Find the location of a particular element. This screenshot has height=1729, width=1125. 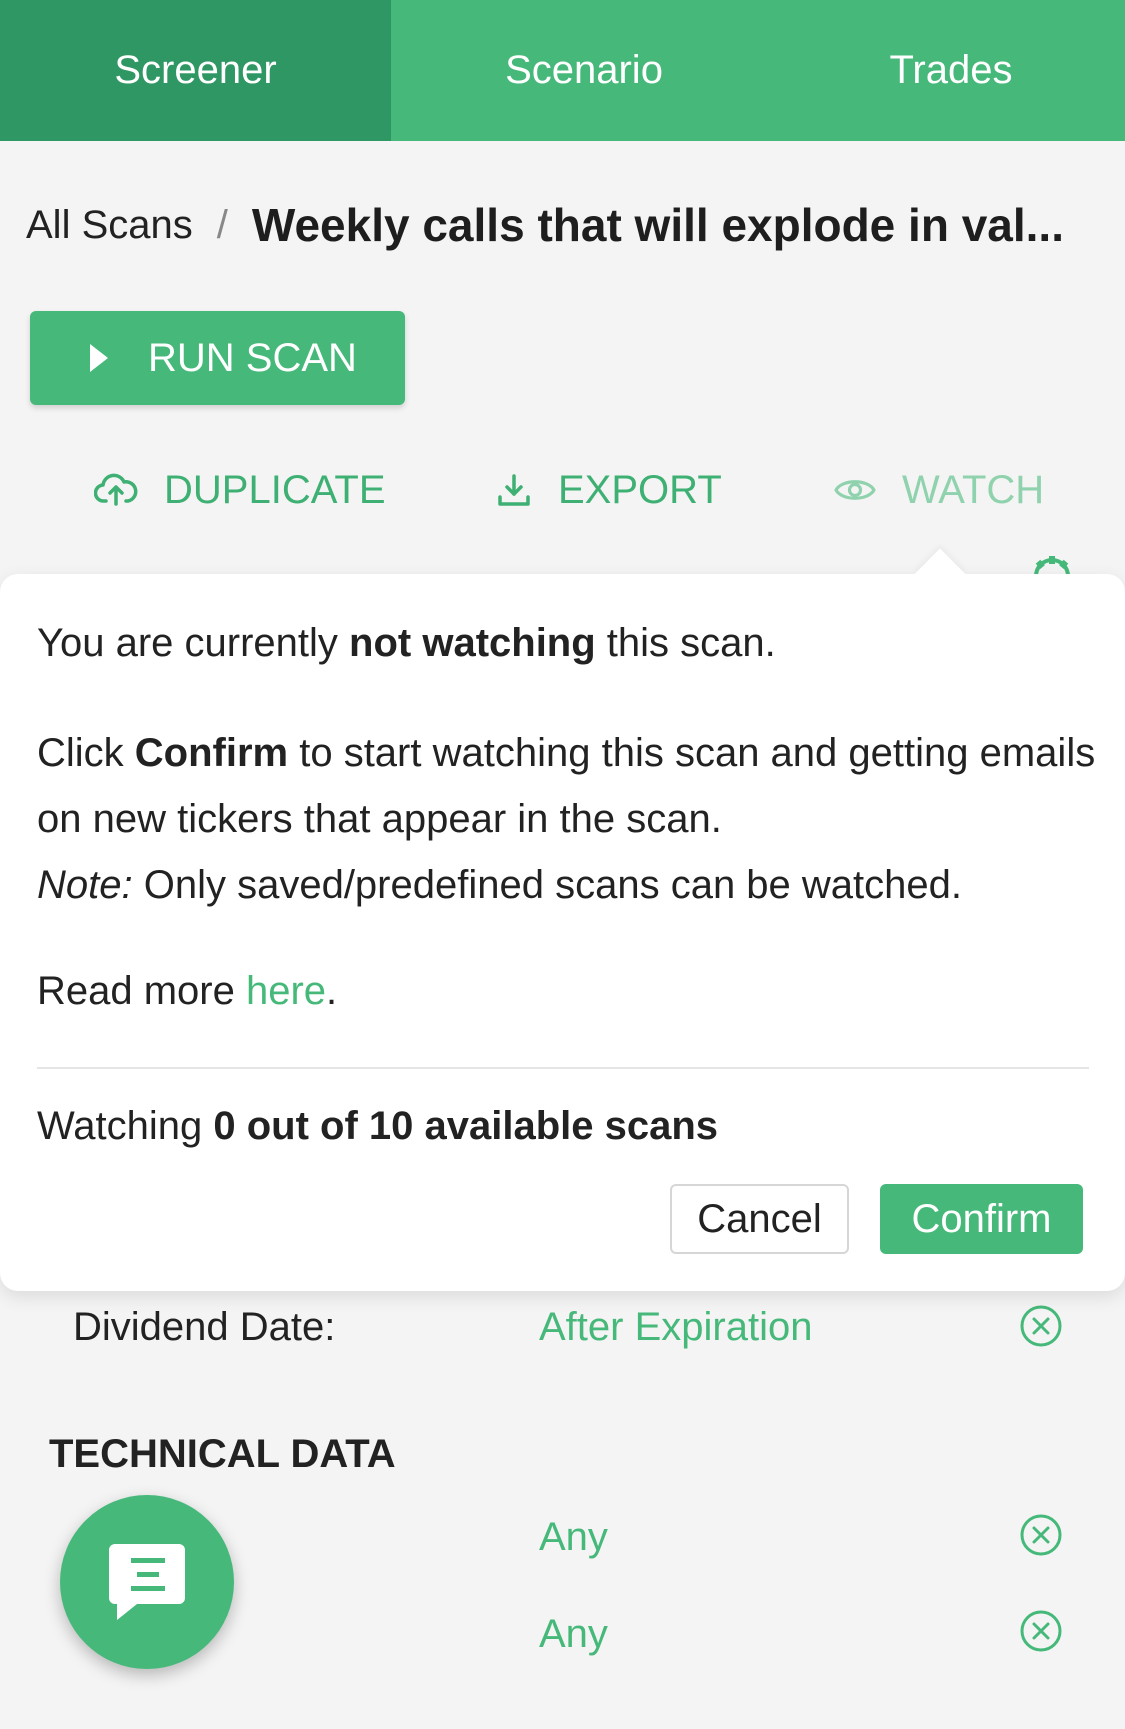

settings-gear-icon is located at coordinates (1052, 566).